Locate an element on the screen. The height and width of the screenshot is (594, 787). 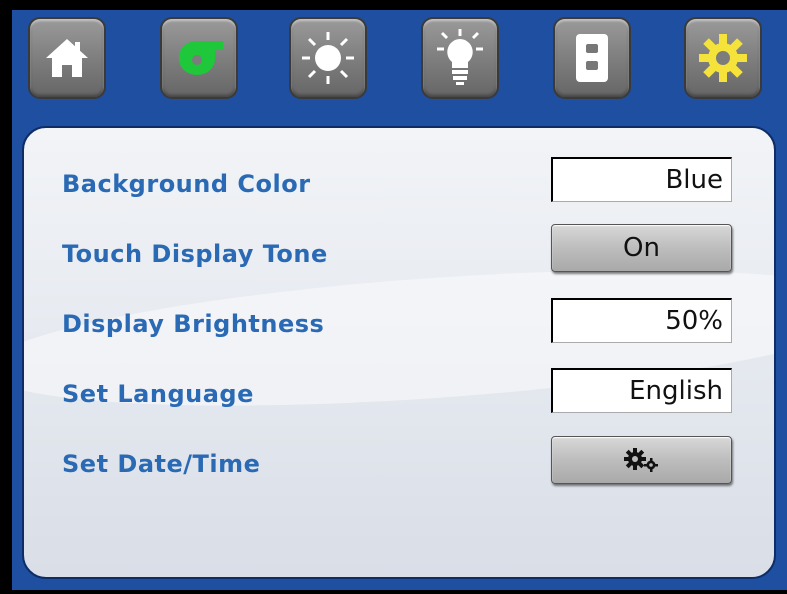
gear-icon is located at coordinates (723, 58).